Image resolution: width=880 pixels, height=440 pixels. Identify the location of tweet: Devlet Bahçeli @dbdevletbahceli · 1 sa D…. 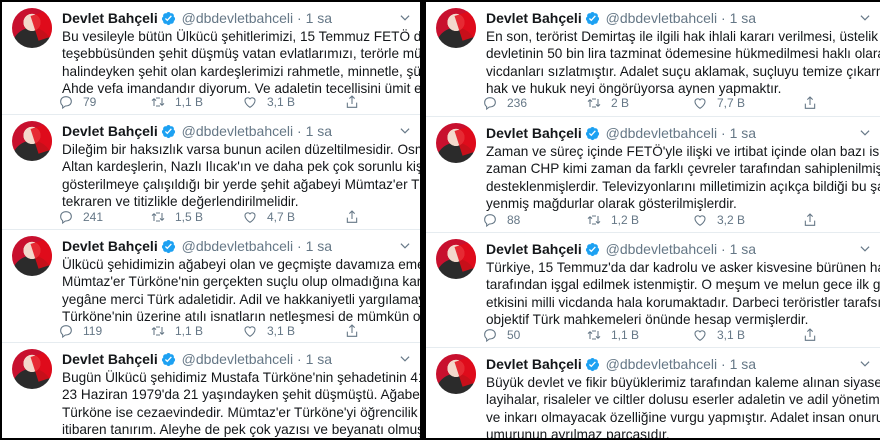
(211, 171).